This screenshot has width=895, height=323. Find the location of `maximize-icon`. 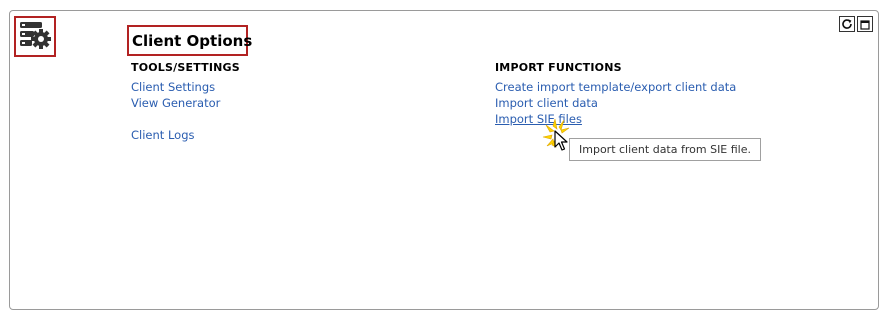

maximize-icon is located at coordinates (865, 24).